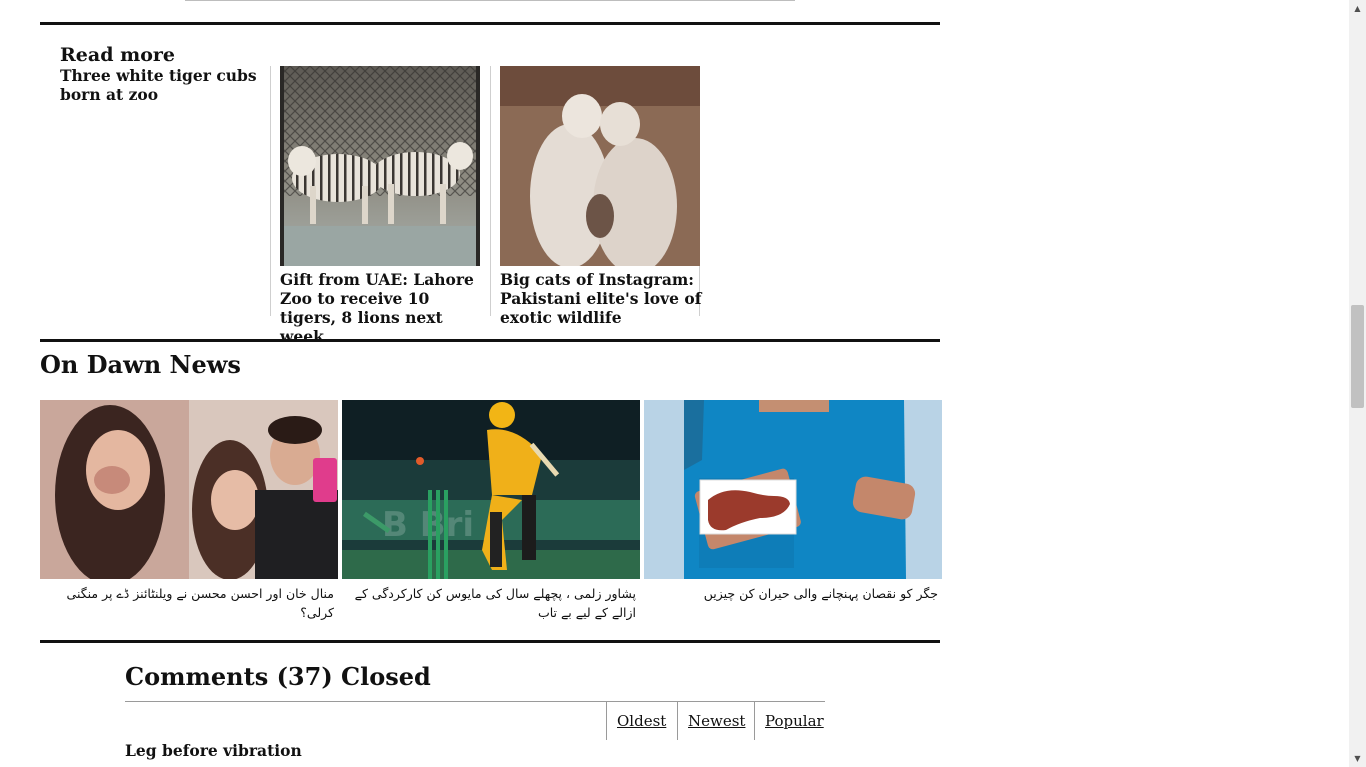 The width and height of the screenshot is (1366, 767). What do you see at coordinates (490, 0) in the screenshot?
I see `previous-section-edge` at bounding box center [490, 0].